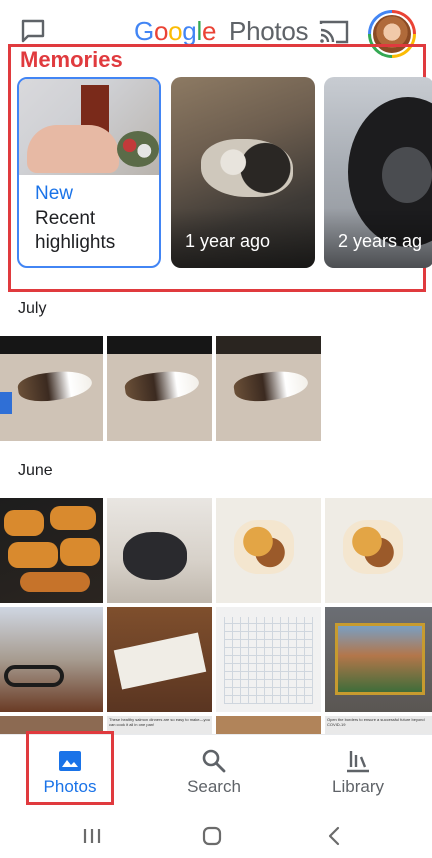  Describe the element at coordinates (214, 786) in the screenshot. I see `nav-search-label: Search` at that location.